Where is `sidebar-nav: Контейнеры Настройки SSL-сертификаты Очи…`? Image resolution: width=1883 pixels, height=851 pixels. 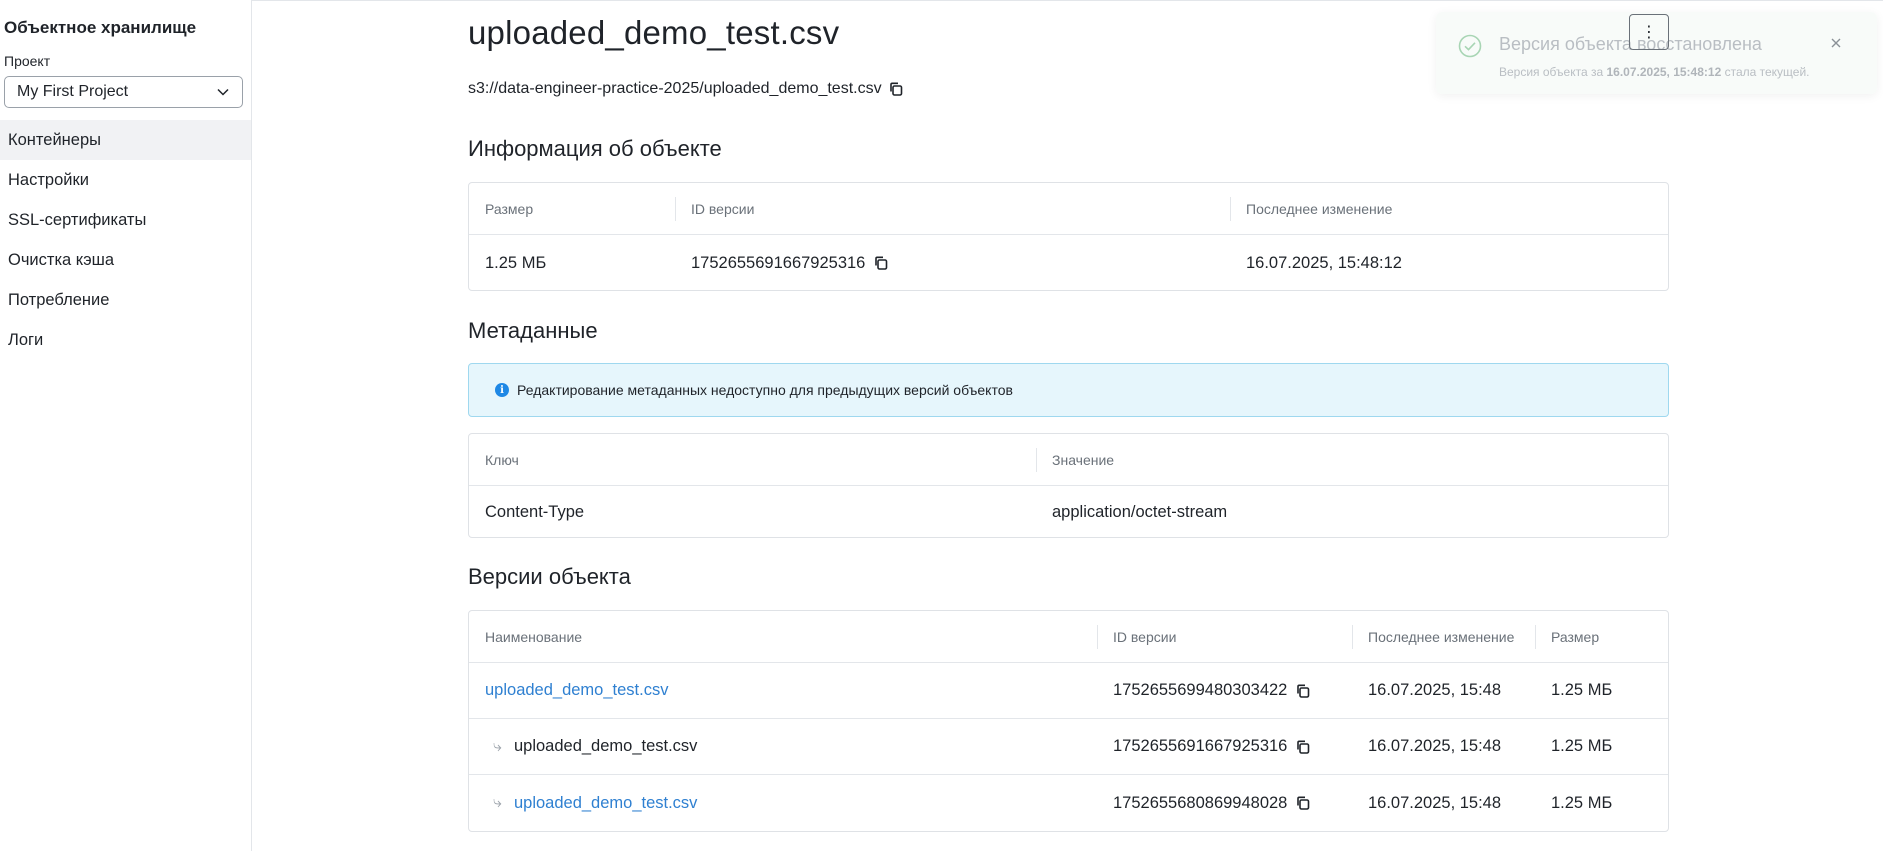
sidebar-nav: Контейнеры Настройки SSL-сертификаты Очи… is located at coordinates (125, 240).